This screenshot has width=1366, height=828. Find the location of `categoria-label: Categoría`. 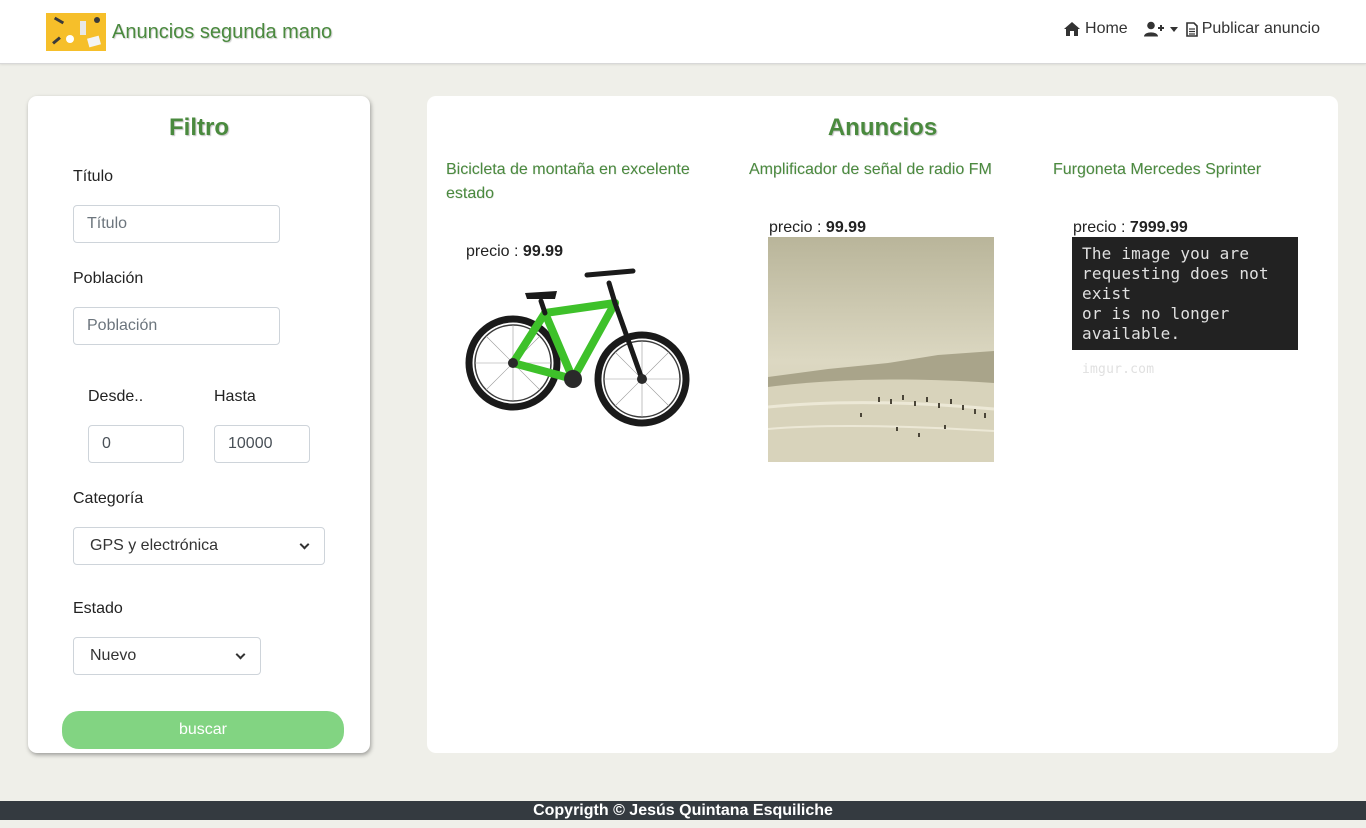

categoria-label: Categoría is located at coordinates (108, 498).